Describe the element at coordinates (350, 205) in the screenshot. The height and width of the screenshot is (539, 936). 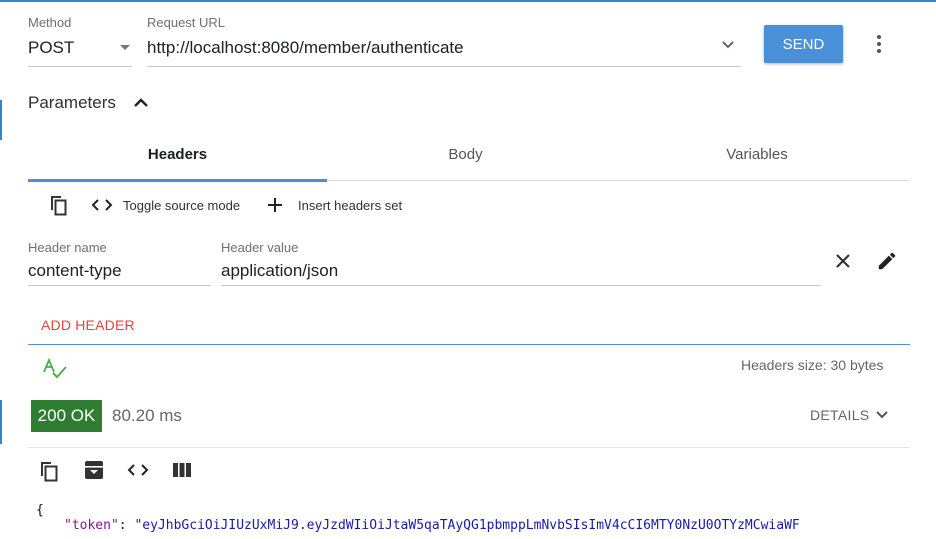
I see `insert-headers-label: Insert headers set` at that location.